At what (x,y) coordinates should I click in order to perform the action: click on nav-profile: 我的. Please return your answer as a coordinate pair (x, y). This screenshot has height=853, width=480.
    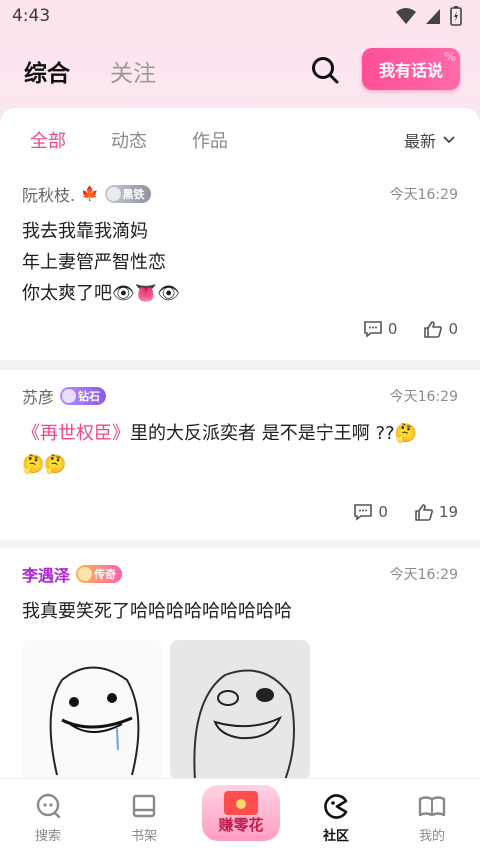
    Looking at the image, I should click on (432, 817).